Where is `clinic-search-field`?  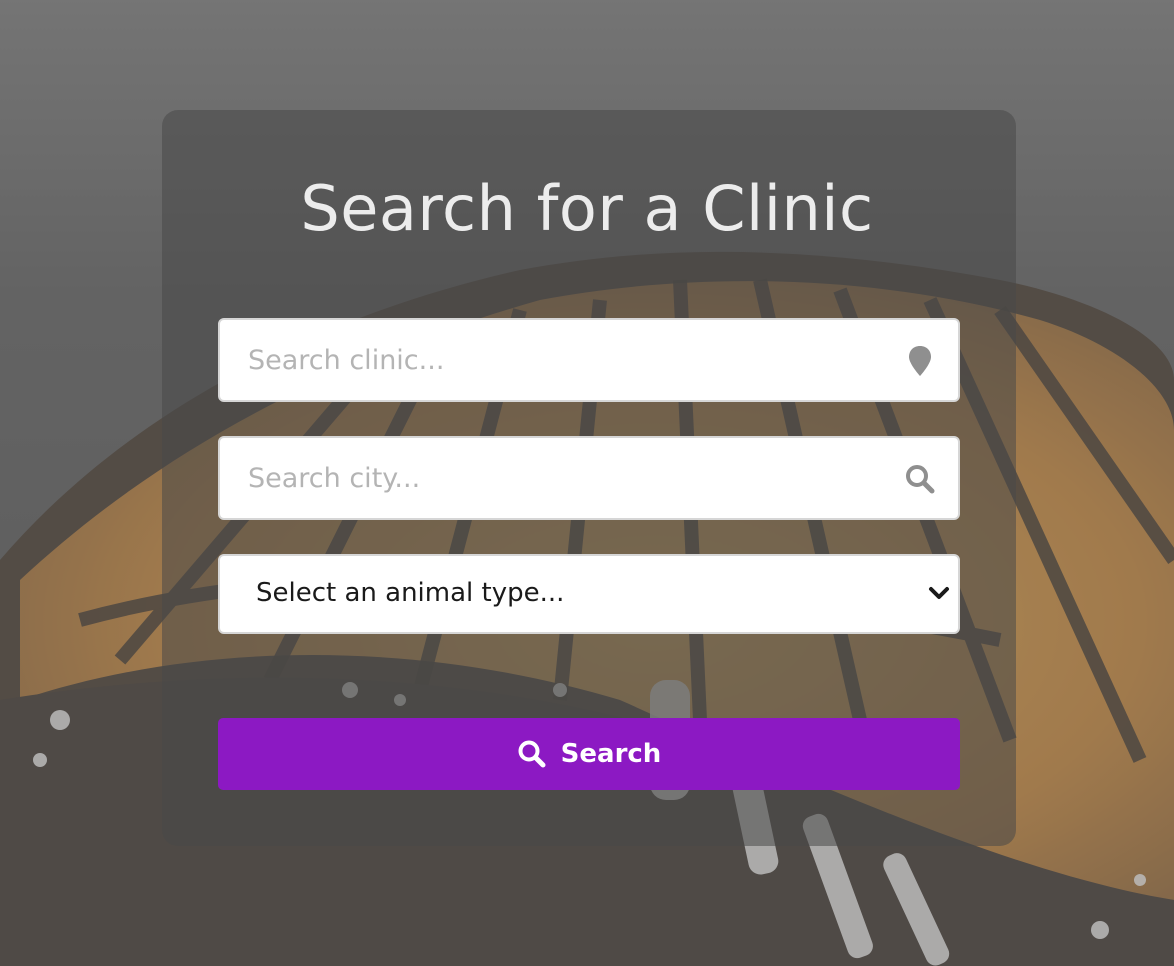
clinic-search-field is located at coordinates (589, 360).